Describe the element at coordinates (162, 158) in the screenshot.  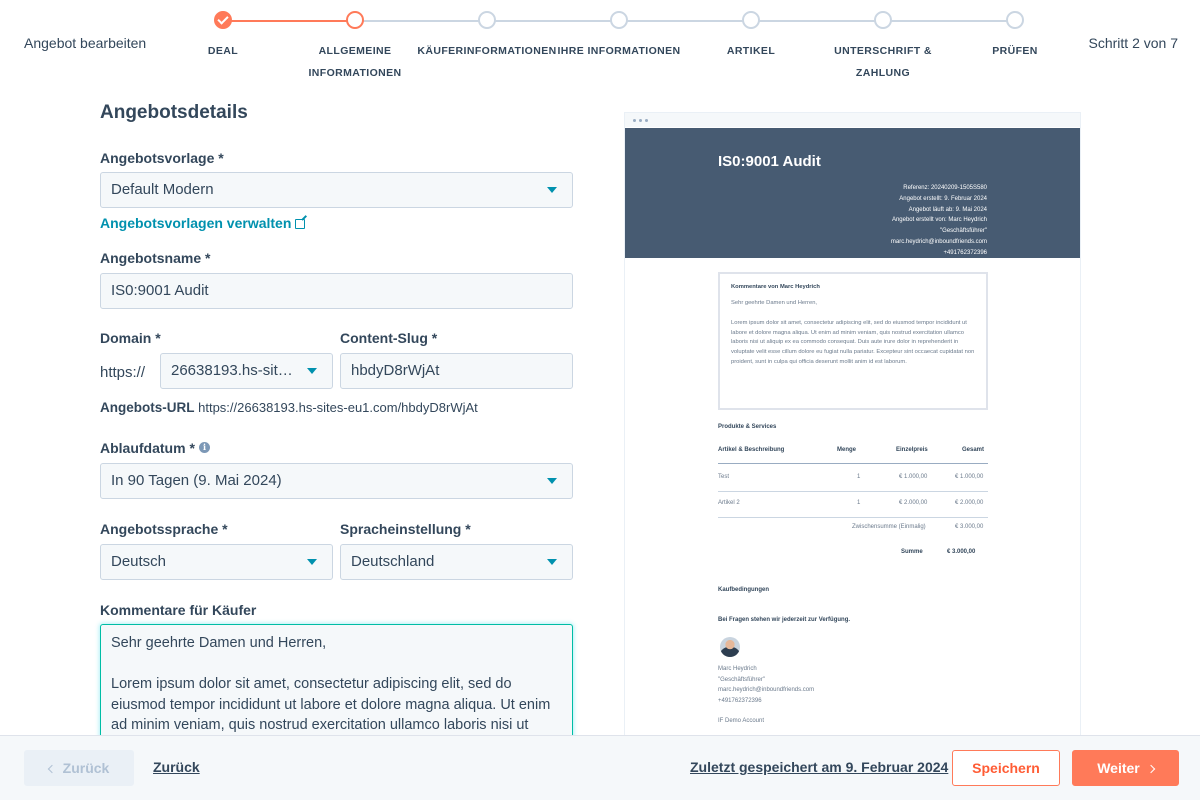
I see `template-label: Angebotsvorlage *` at that location.